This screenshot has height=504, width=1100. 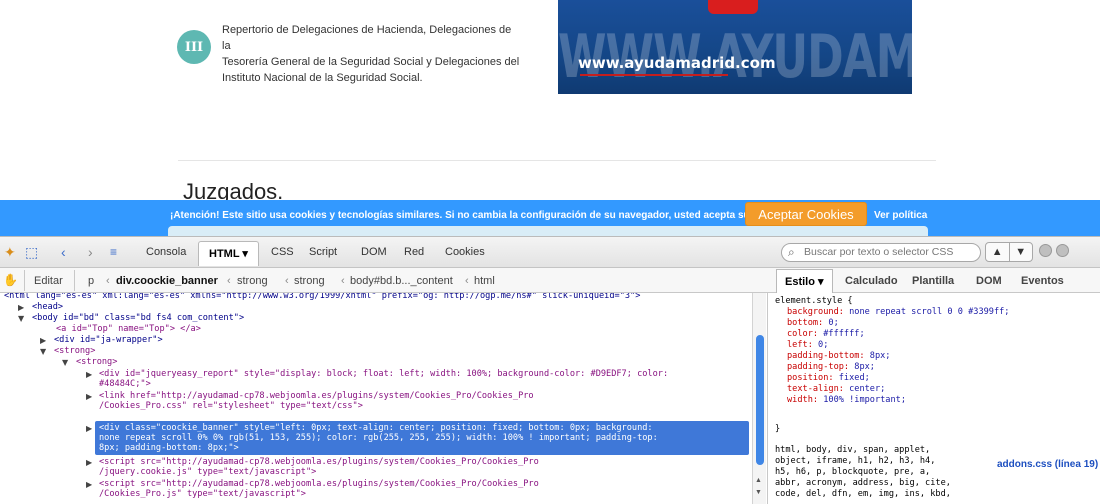 What do you see at coordinates (989, 281) in the screenshot?
I see `tab-dom-side: DOM` at bounding box center [989, 281].